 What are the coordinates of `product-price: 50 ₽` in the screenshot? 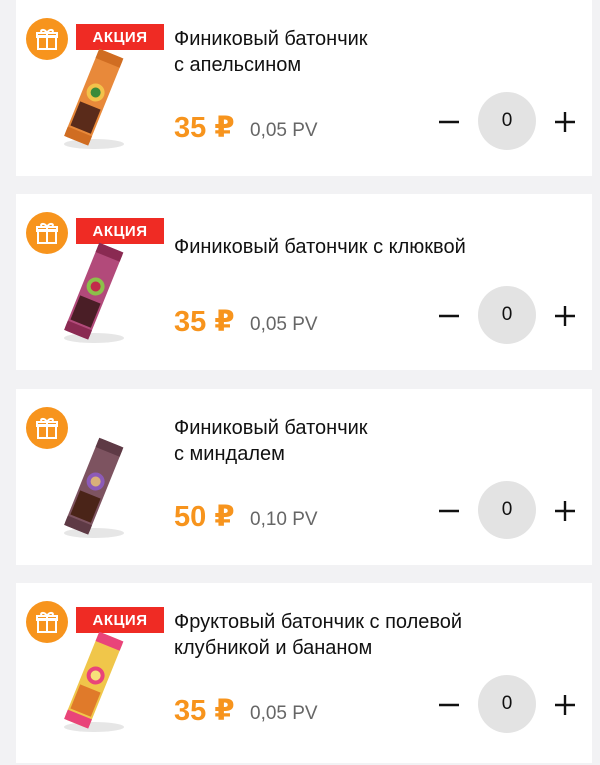 It's located at (204, 517).